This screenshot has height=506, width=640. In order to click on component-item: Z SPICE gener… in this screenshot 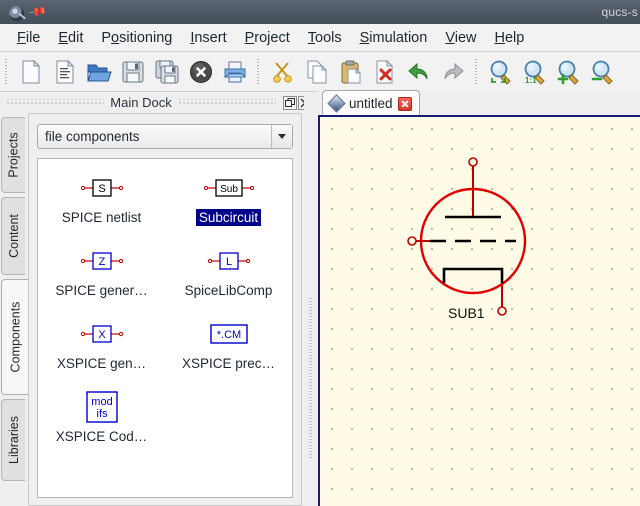, I will do `click(101, 268)`.